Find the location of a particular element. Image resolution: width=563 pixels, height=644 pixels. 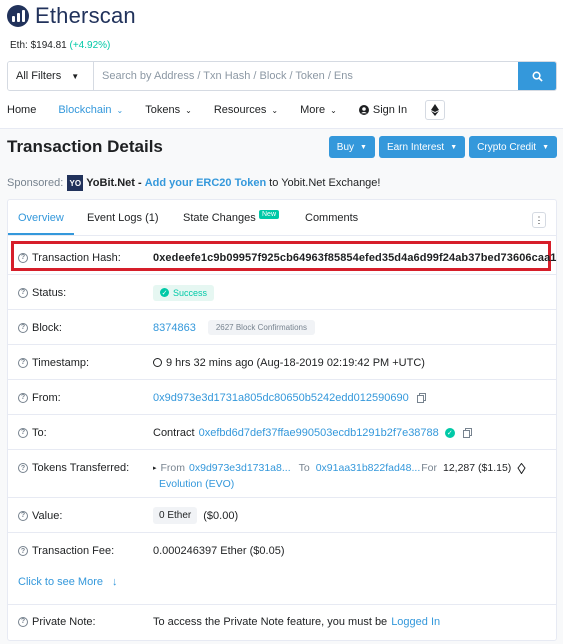

sponsored-label: Sponsored: is located at coordinates (35, 183).